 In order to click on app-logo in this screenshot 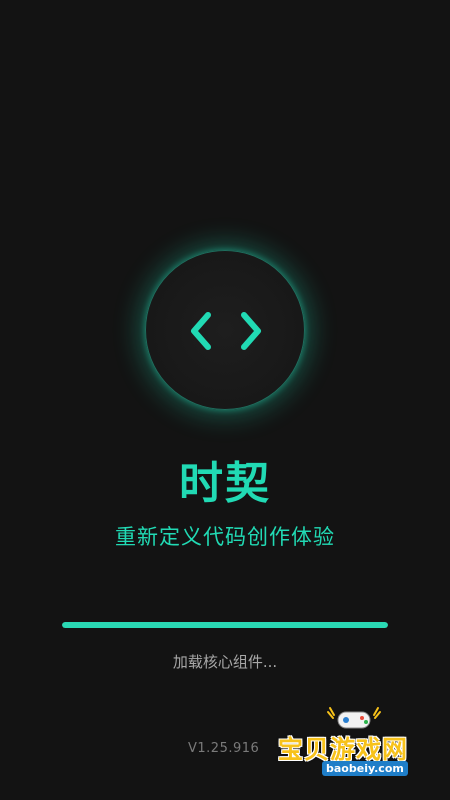, I will do `click(225, 330)`.